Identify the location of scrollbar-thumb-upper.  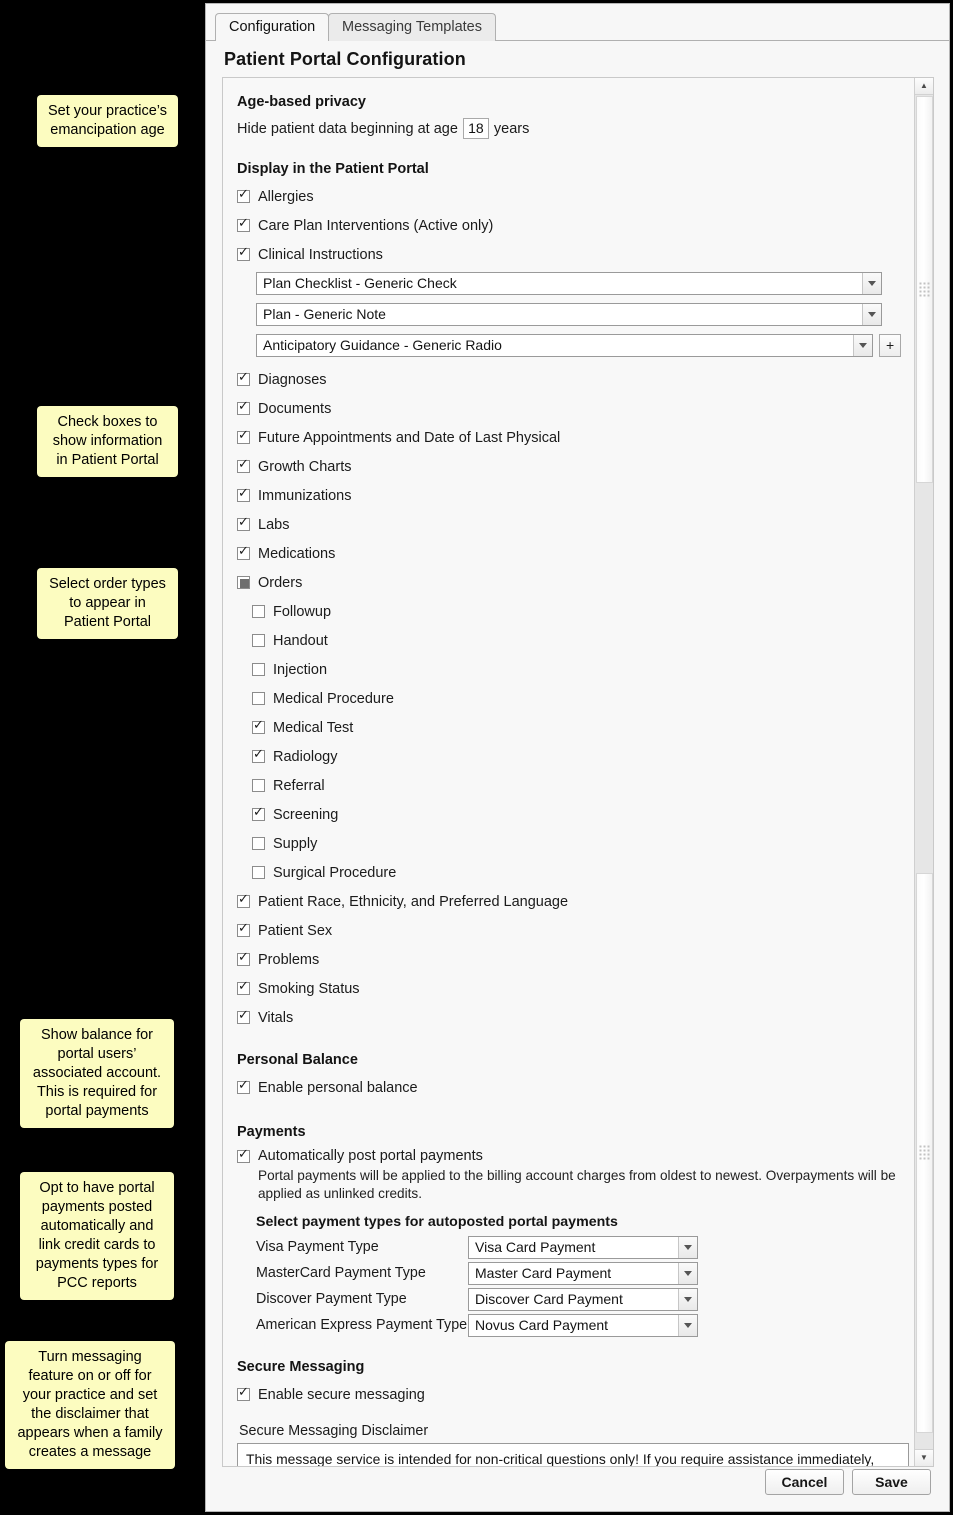
(924, 289).